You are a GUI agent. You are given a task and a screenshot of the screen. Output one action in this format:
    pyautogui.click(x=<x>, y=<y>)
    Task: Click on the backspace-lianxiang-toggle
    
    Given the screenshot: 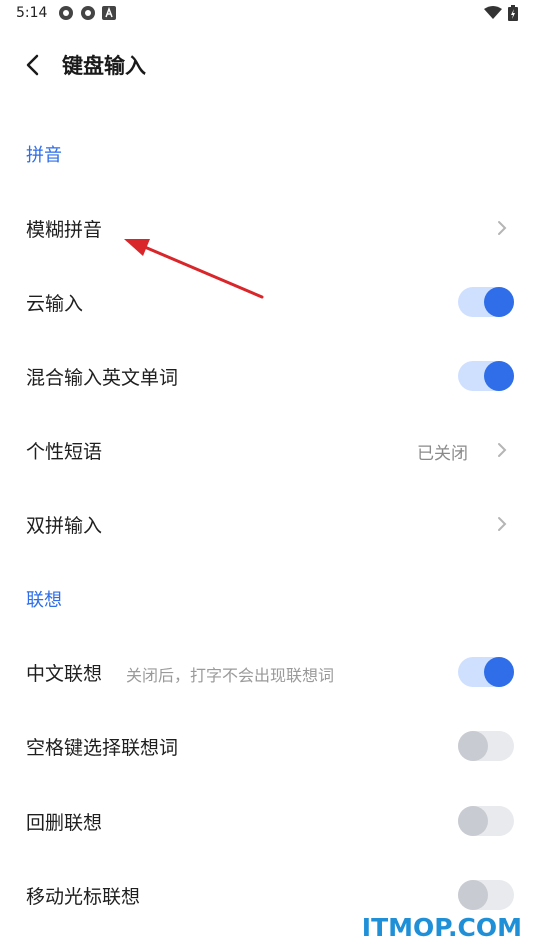 What is the action you would take?
    pyautogui.click(x=486, y=821)
    